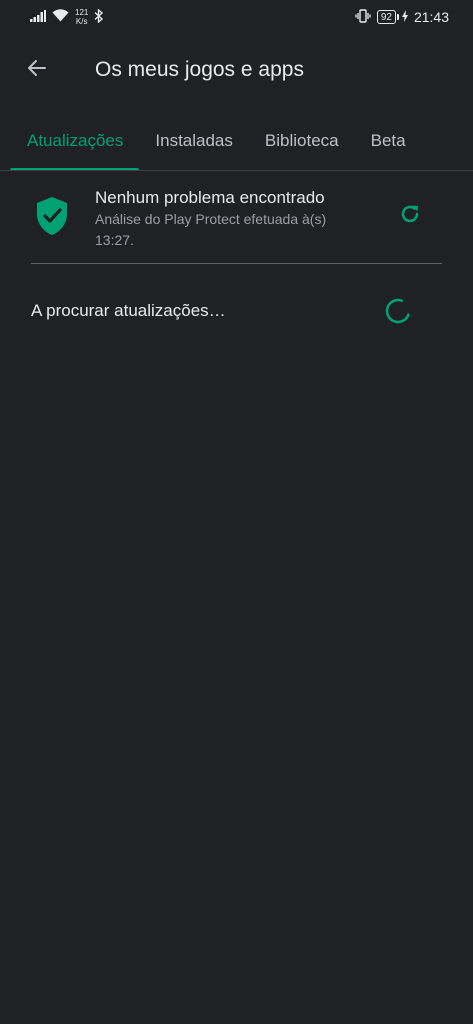  Describe the element at coordinates (398, 311) in the screenshot. I see `loading-spinner-icon` at that location.